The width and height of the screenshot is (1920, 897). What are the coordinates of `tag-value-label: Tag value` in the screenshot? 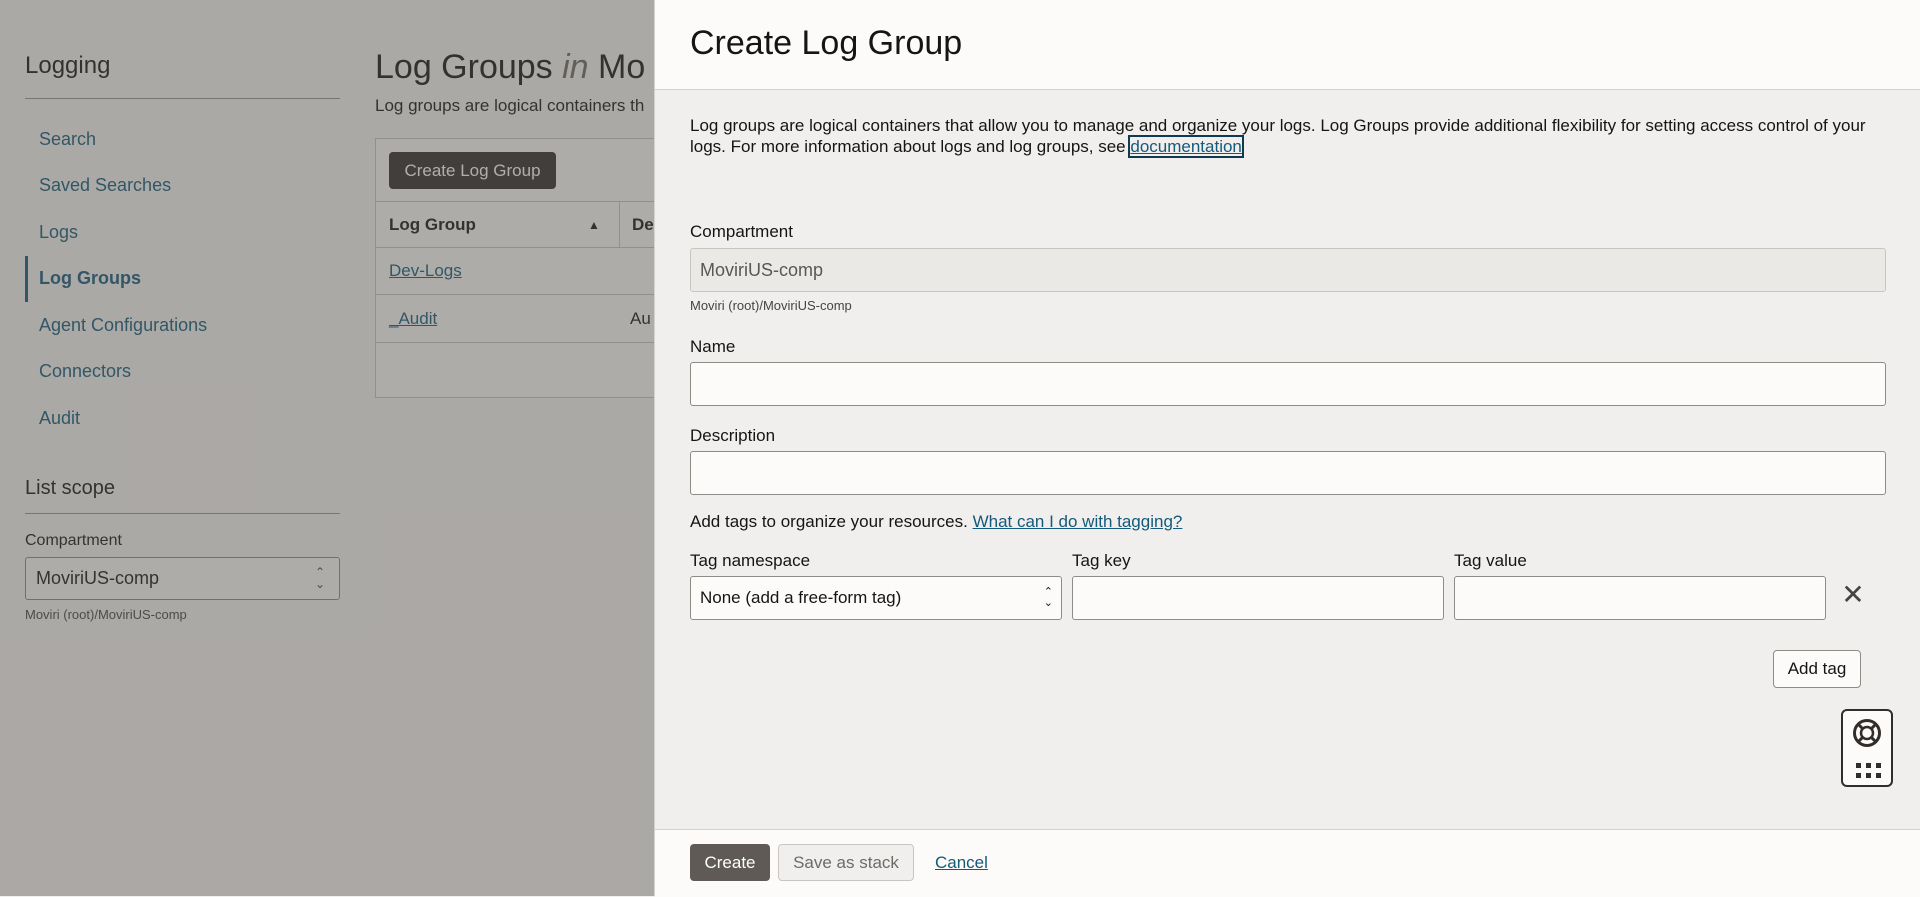 It's located at (1490, 560).